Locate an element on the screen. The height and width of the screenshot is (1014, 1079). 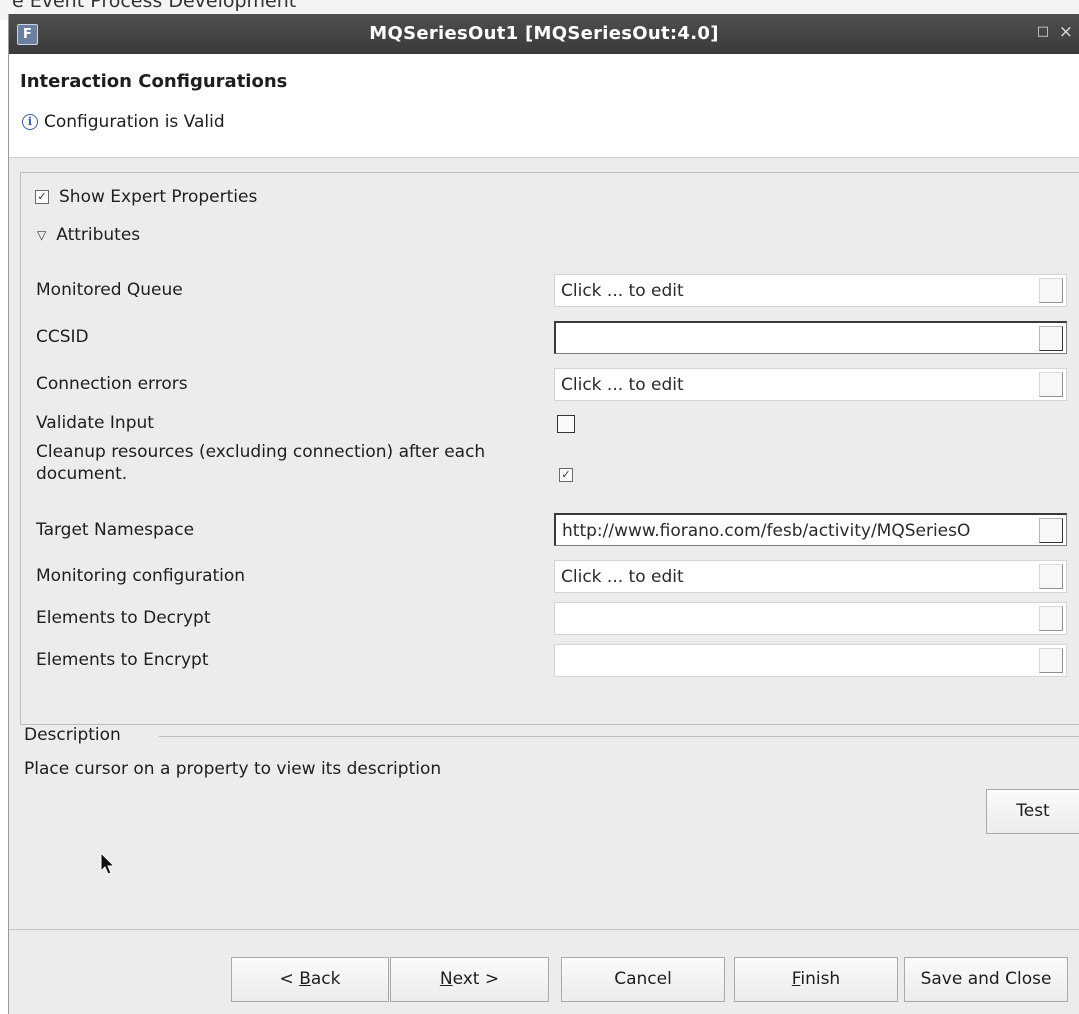
next-label: ext > is located at coordinates (476, 979).